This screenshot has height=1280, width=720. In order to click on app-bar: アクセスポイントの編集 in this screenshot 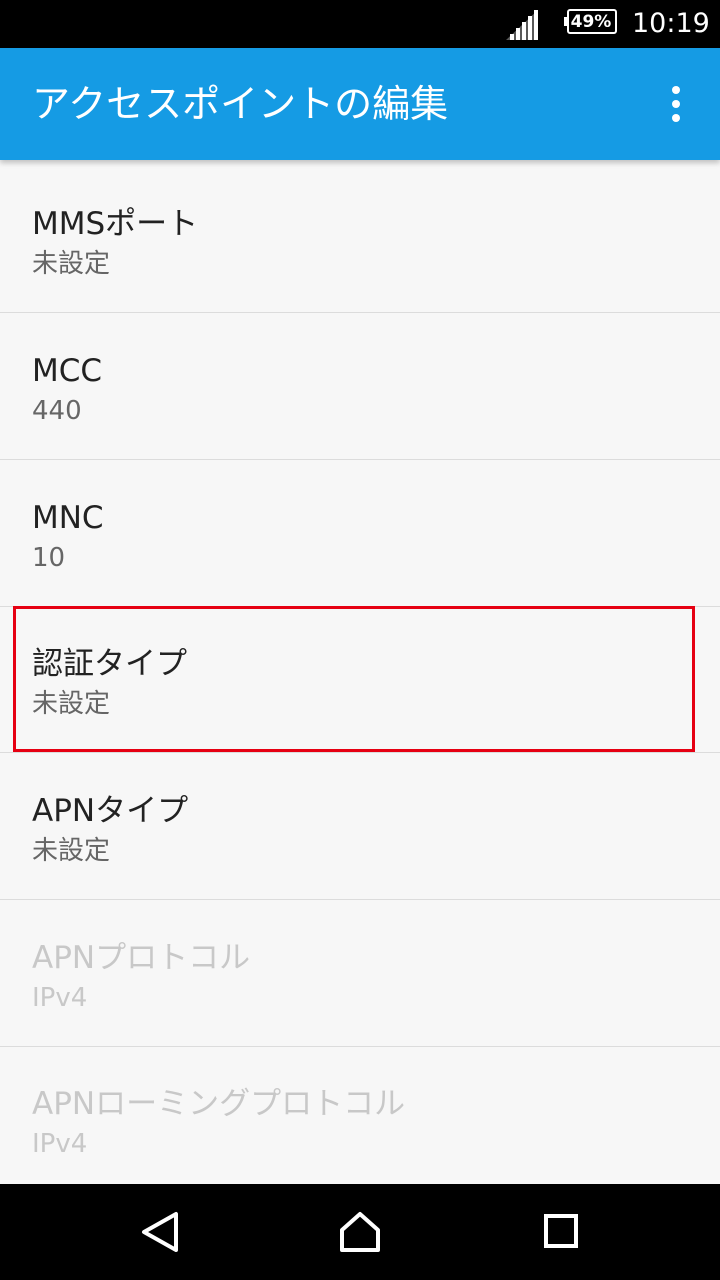, I will do `click(360, 104)`.